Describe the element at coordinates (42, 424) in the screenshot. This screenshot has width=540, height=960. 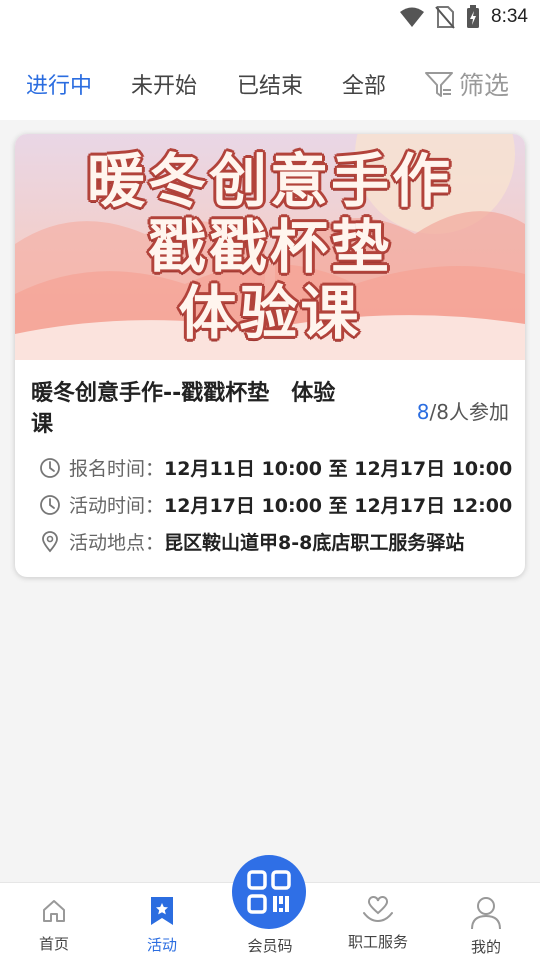
I see `activity-title-line: 课` at that location.